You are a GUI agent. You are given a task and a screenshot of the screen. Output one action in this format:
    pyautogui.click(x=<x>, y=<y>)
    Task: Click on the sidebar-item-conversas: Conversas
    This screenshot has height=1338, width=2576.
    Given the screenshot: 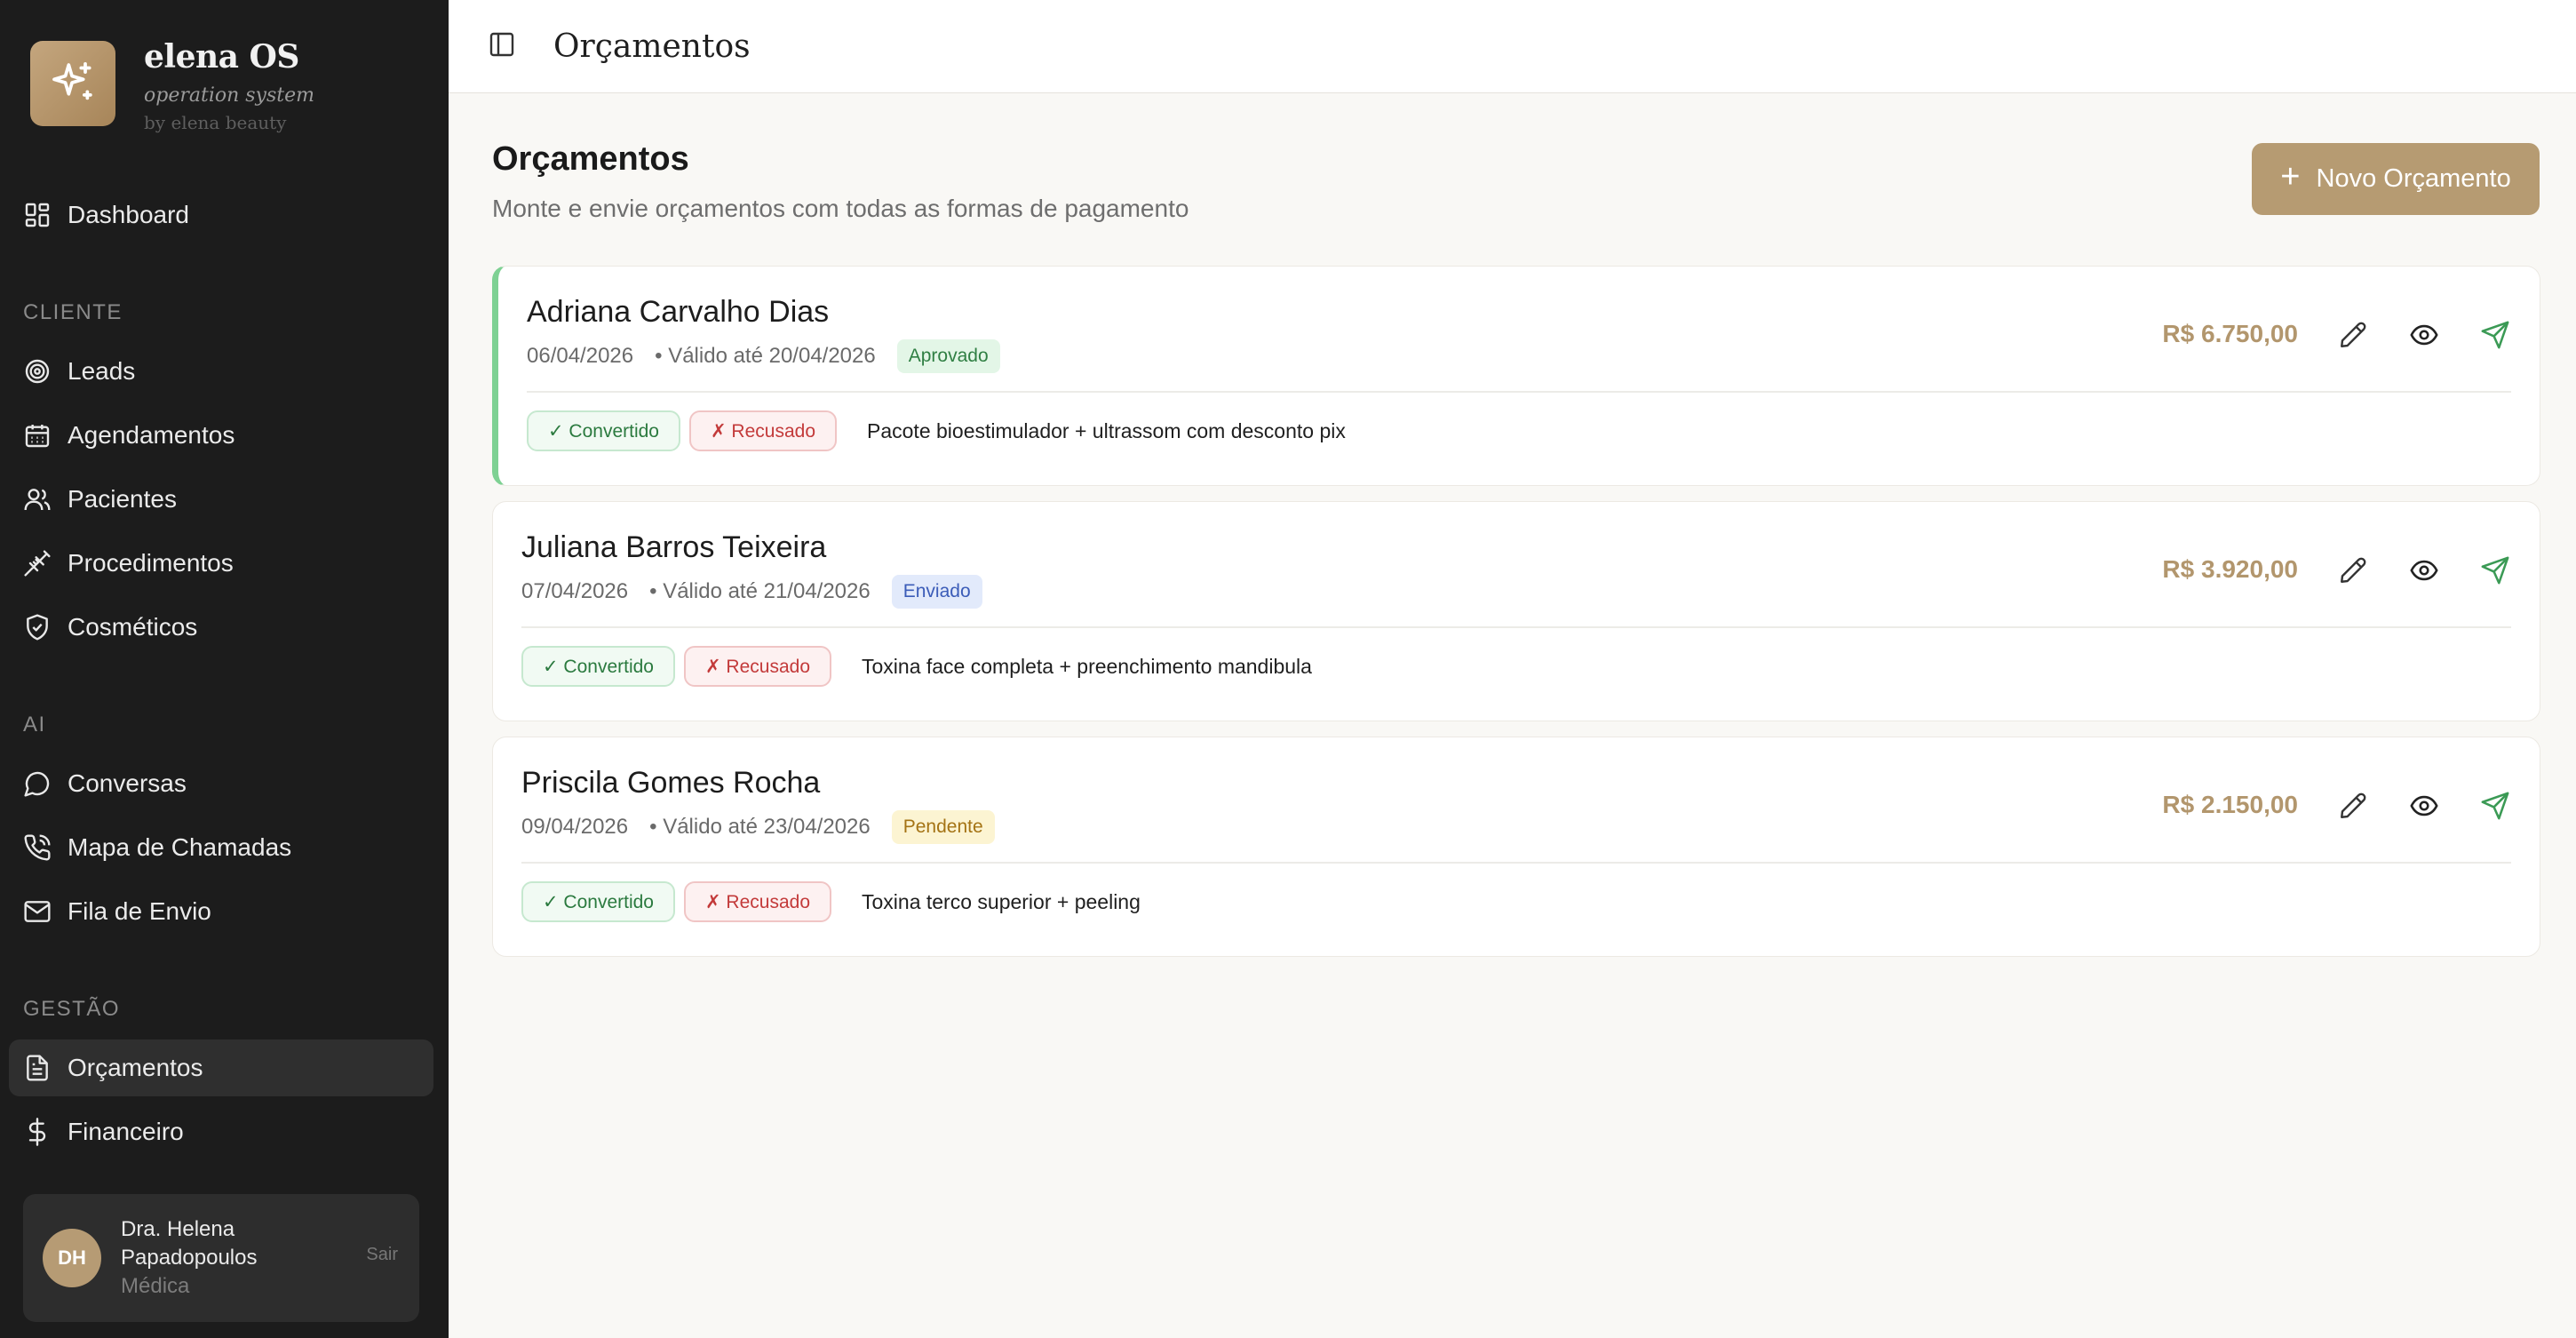 What is the action you would take?
    pyautogui.click(x=221, y=783)
    